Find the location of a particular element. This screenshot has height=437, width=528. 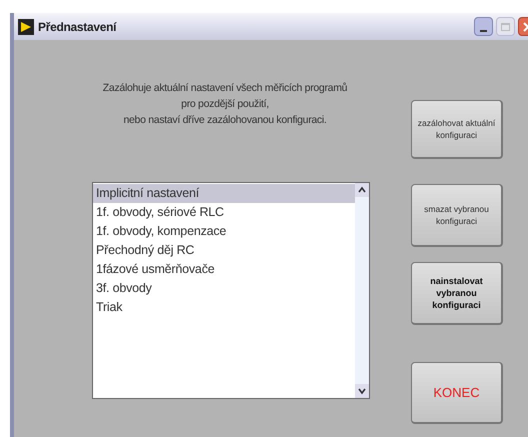

window-title: Přednastavení is located at coordinates (77, 27).